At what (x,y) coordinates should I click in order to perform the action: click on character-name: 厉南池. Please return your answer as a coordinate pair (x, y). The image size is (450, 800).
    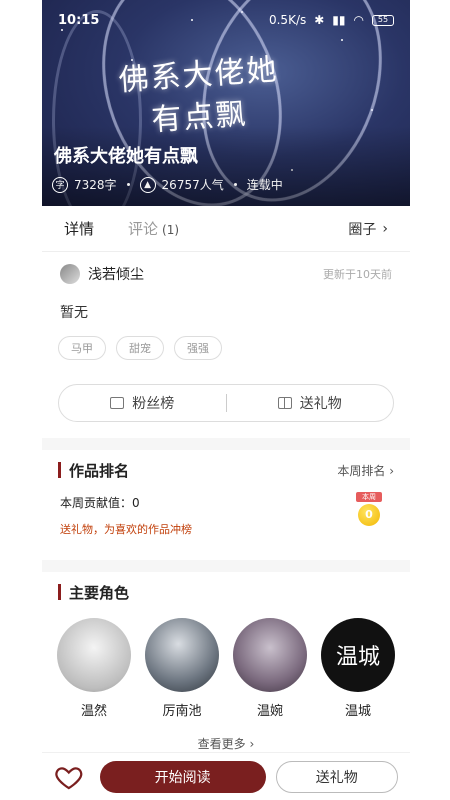
    Looking at the image, I should click on (182, 711).